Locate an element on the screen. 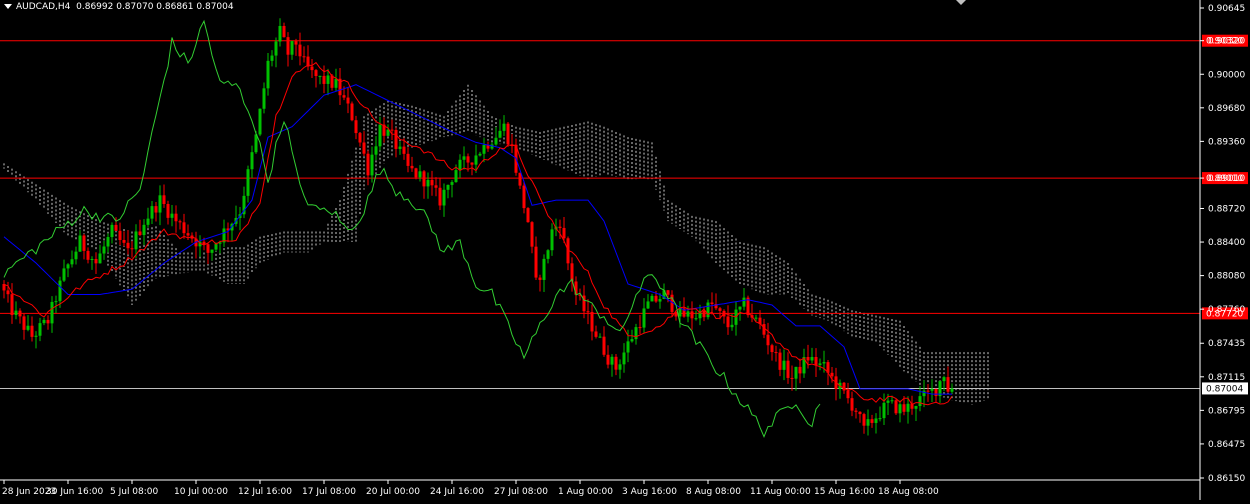  symbol-timeframe: AUDCAD,H4 is located at coordinates (43, 7).